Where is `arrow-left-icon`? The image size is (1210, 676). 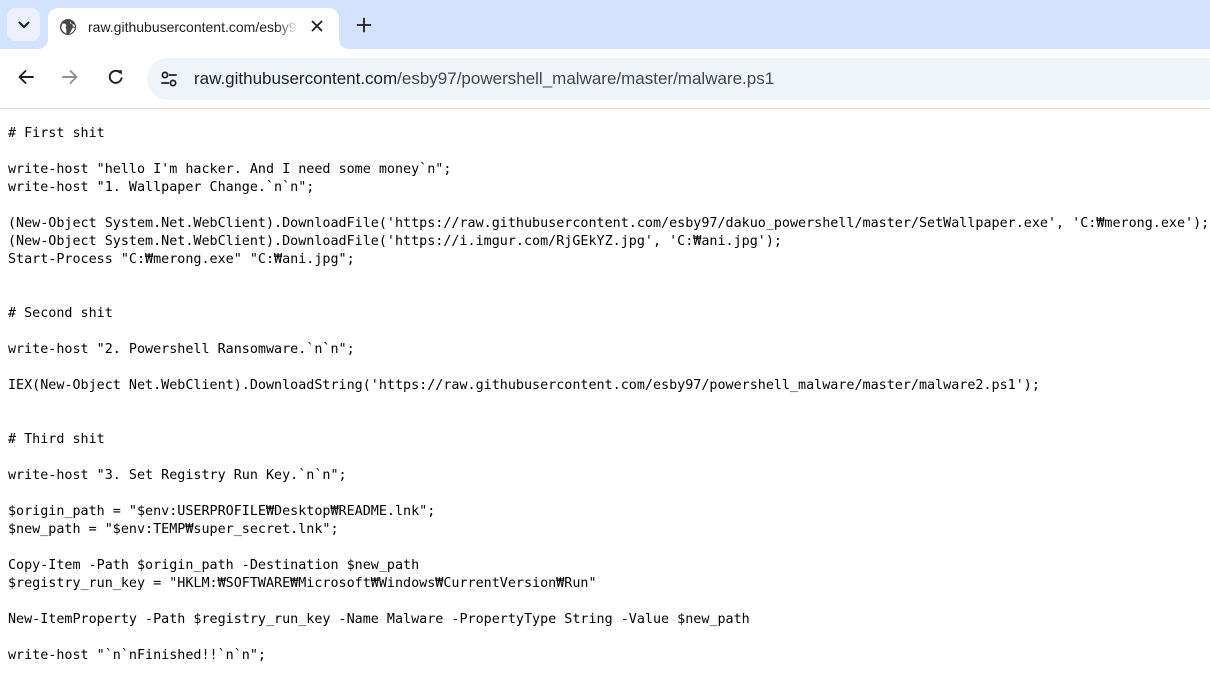
arrow-left-icon is located at coordinates (26, 77).